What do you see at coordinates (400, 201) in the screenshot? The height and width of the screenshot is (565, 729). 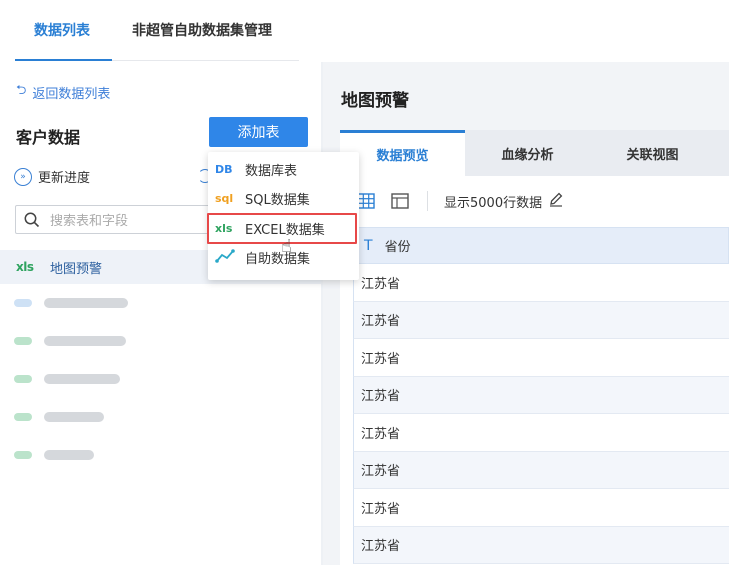 I see `layout-view-icon` at bounding box center [400, 201].